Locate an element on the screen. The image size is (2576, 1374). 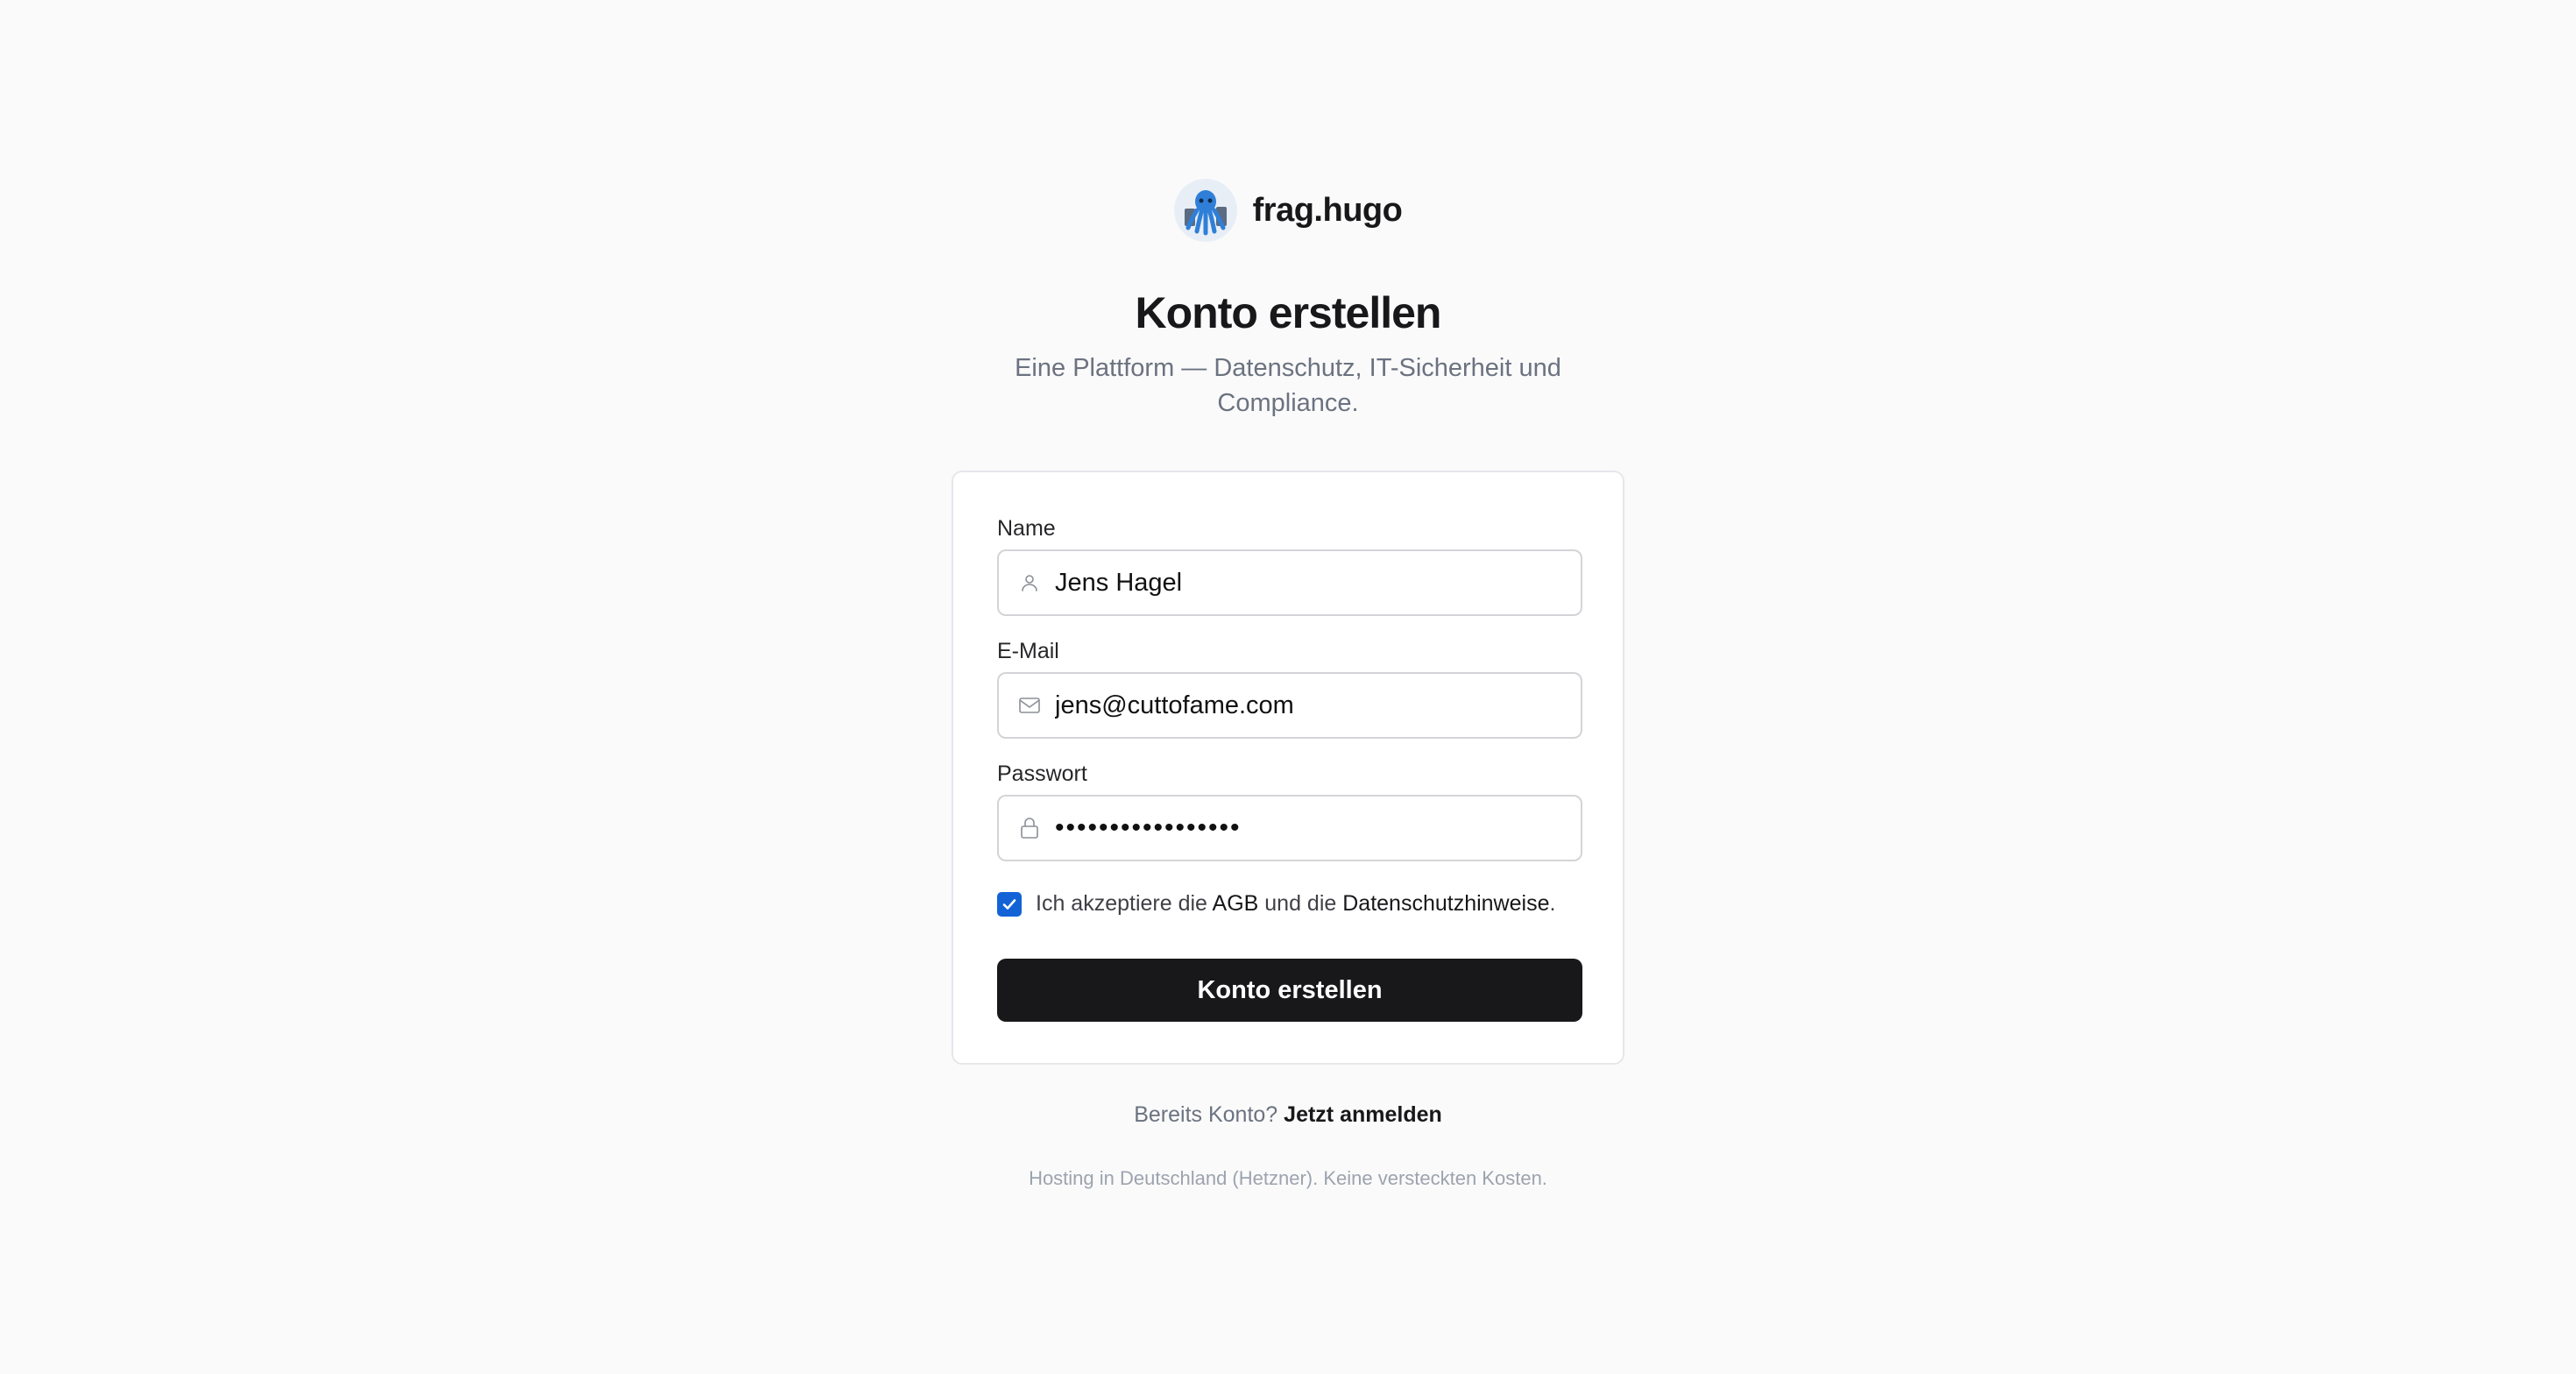
checkmark-icon is located at coordinates (1009, 904).